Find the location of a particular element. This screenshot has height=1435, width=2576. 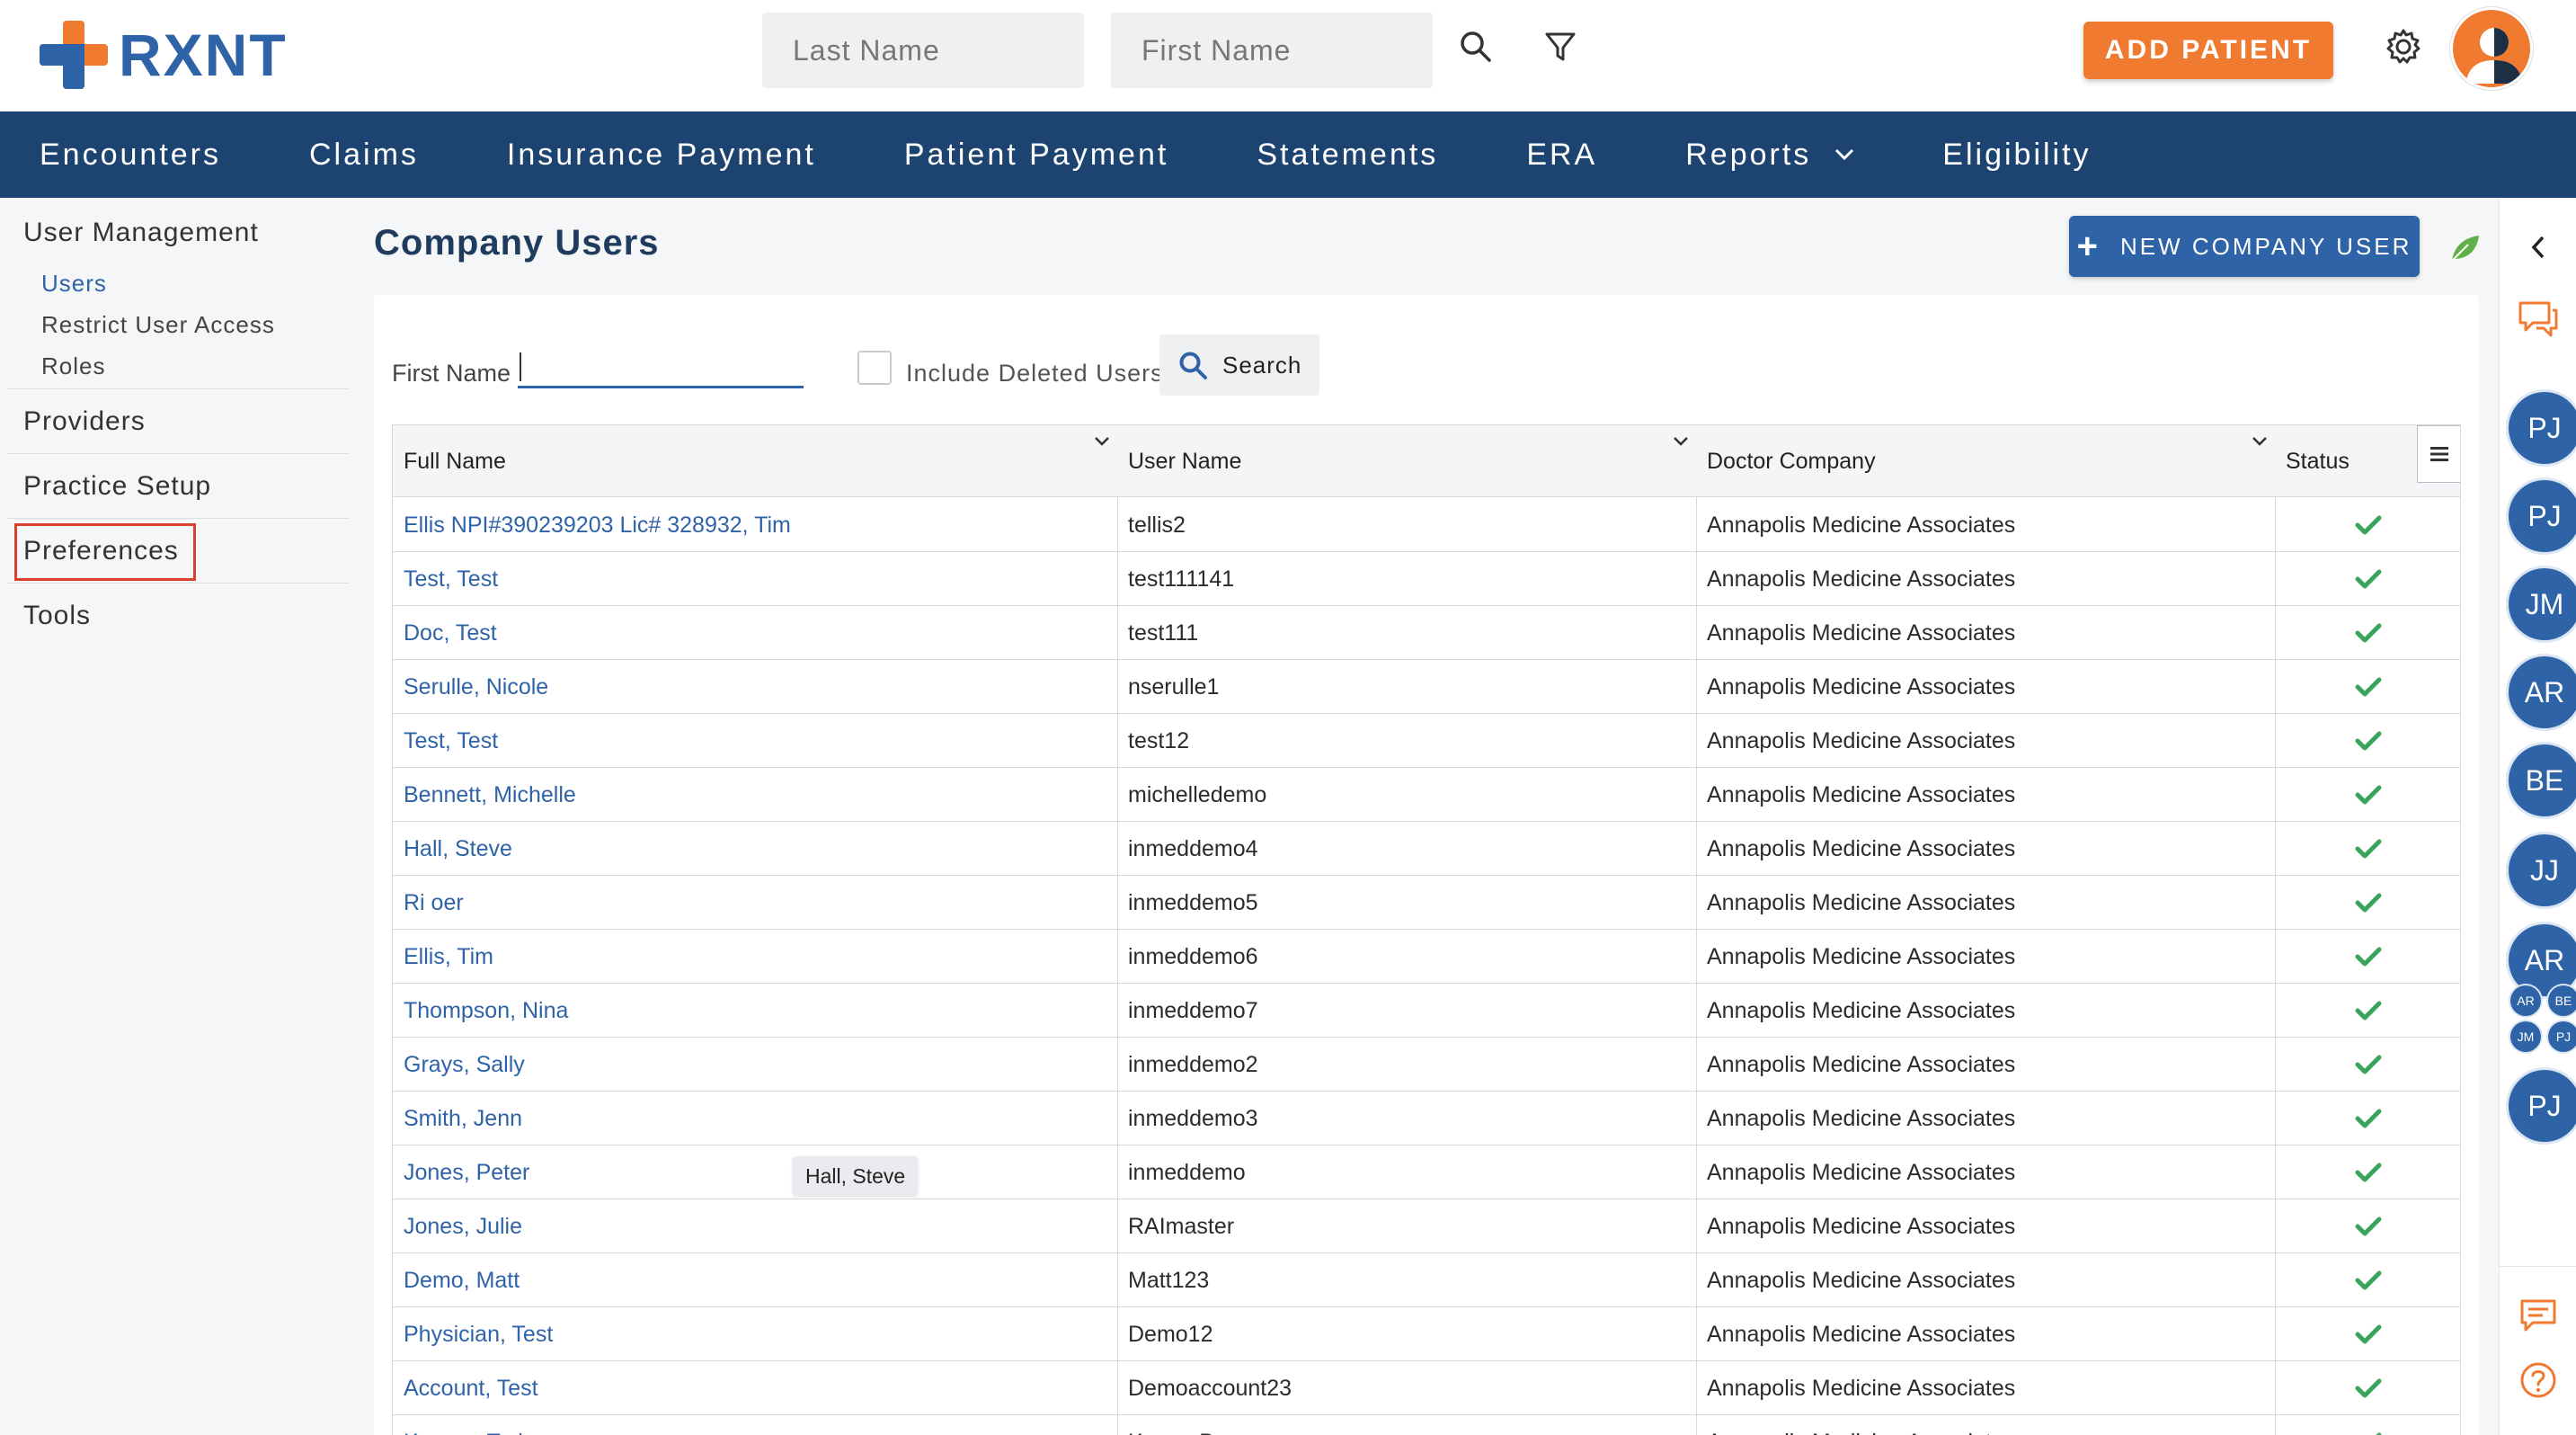

full-name-link: Hall, Steve is located at coordinates (755, 849).